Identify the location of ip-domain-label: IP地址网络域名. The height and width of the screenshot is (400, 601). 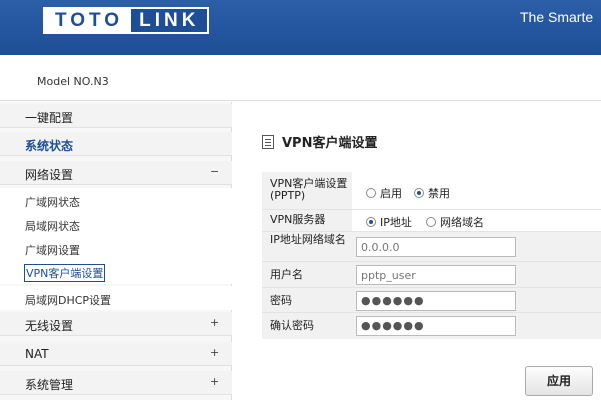
(308, 239).